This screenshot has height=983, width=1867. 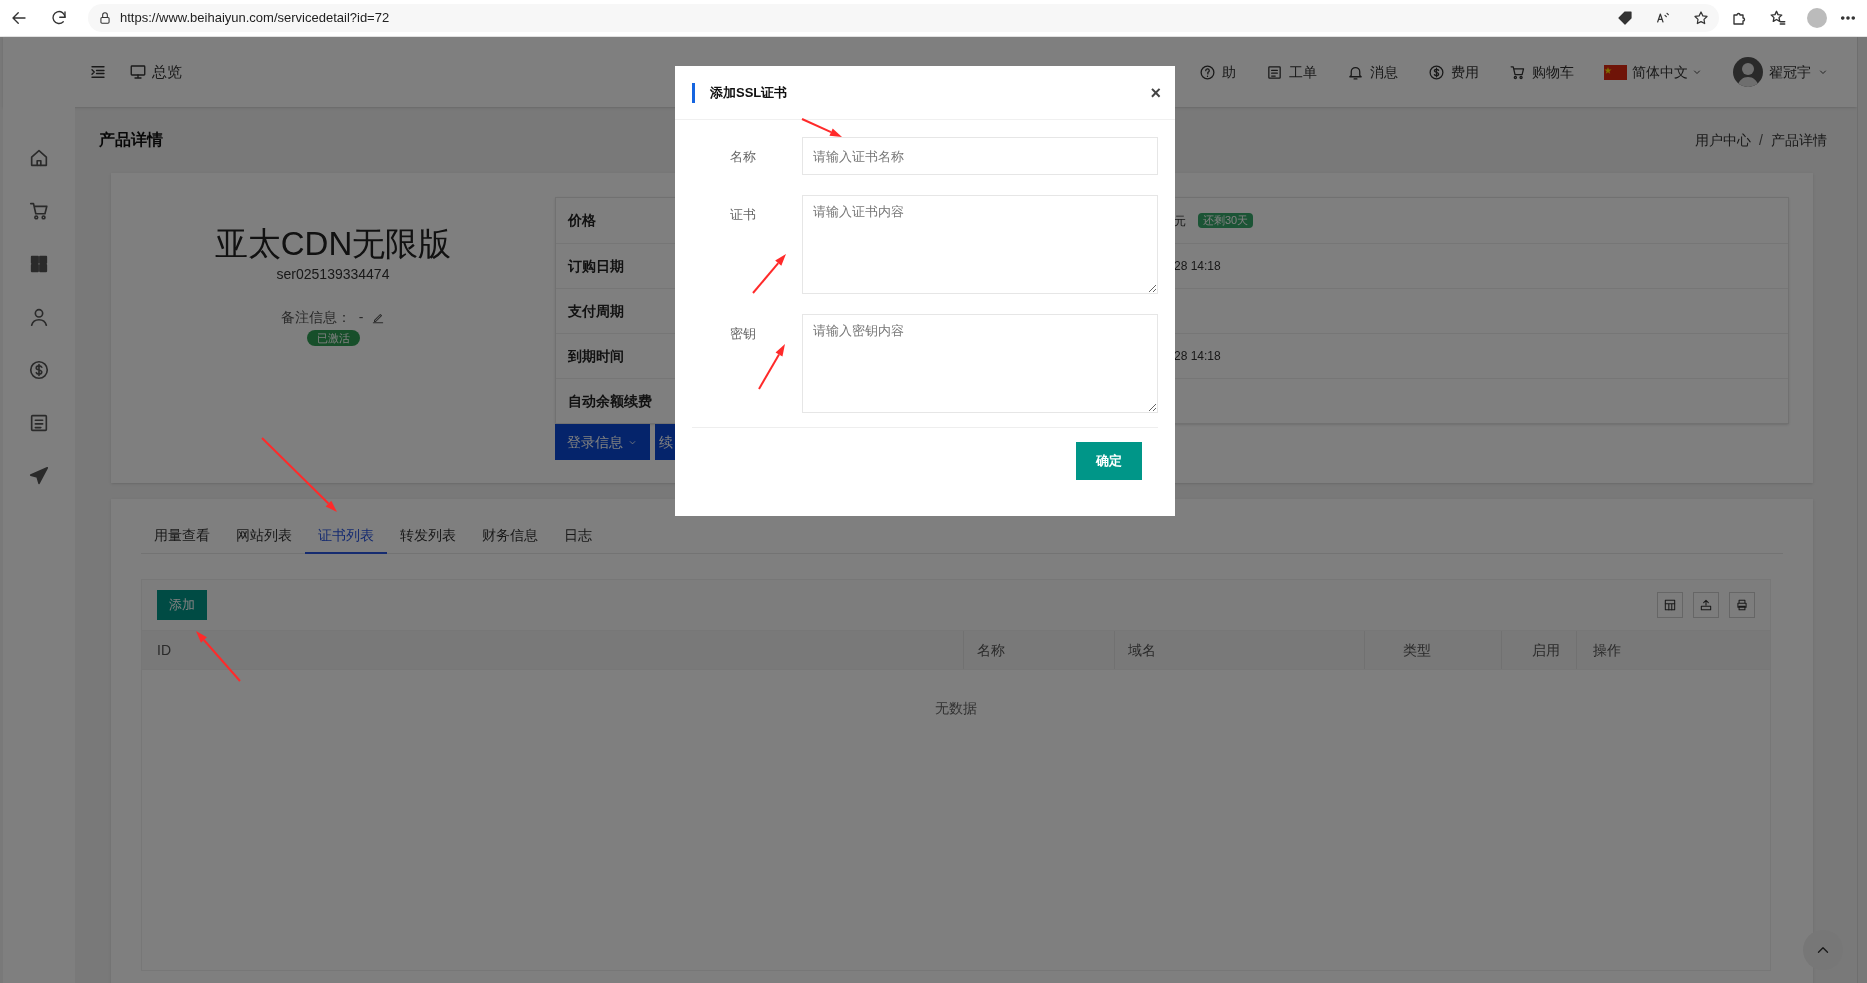 What do you see at coordinates (333, 338) in the screenshot?
I see `status-badge: 已激活` at bounding box center [333, 338].